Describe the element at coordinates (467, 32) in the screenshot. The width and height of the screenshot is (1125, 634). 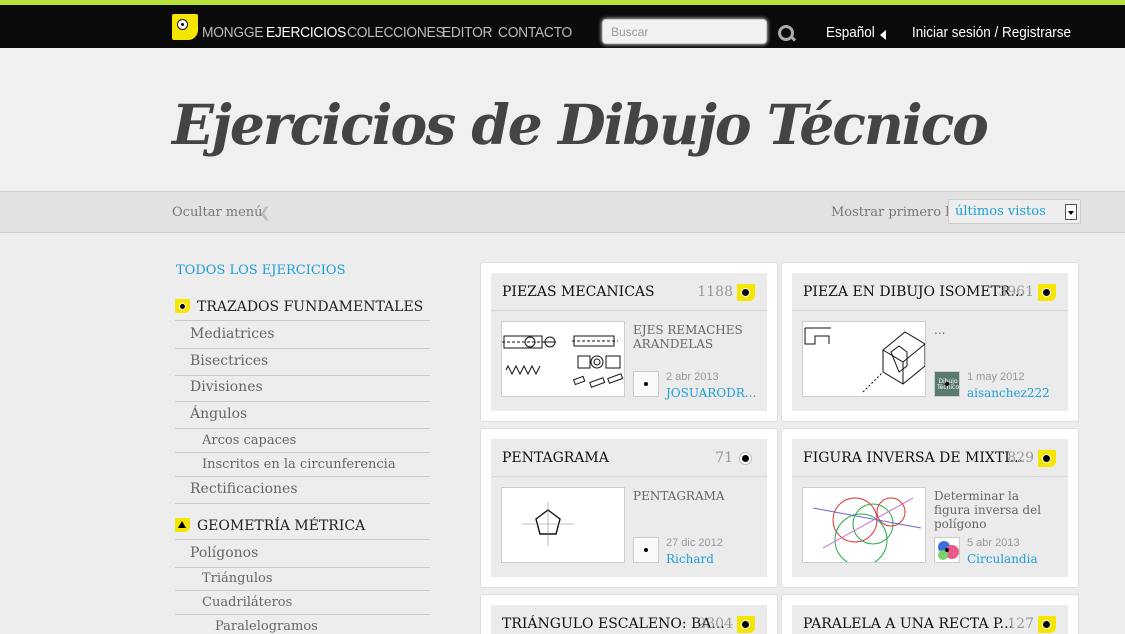
I see `nav-editor: EDITOR` at that location.